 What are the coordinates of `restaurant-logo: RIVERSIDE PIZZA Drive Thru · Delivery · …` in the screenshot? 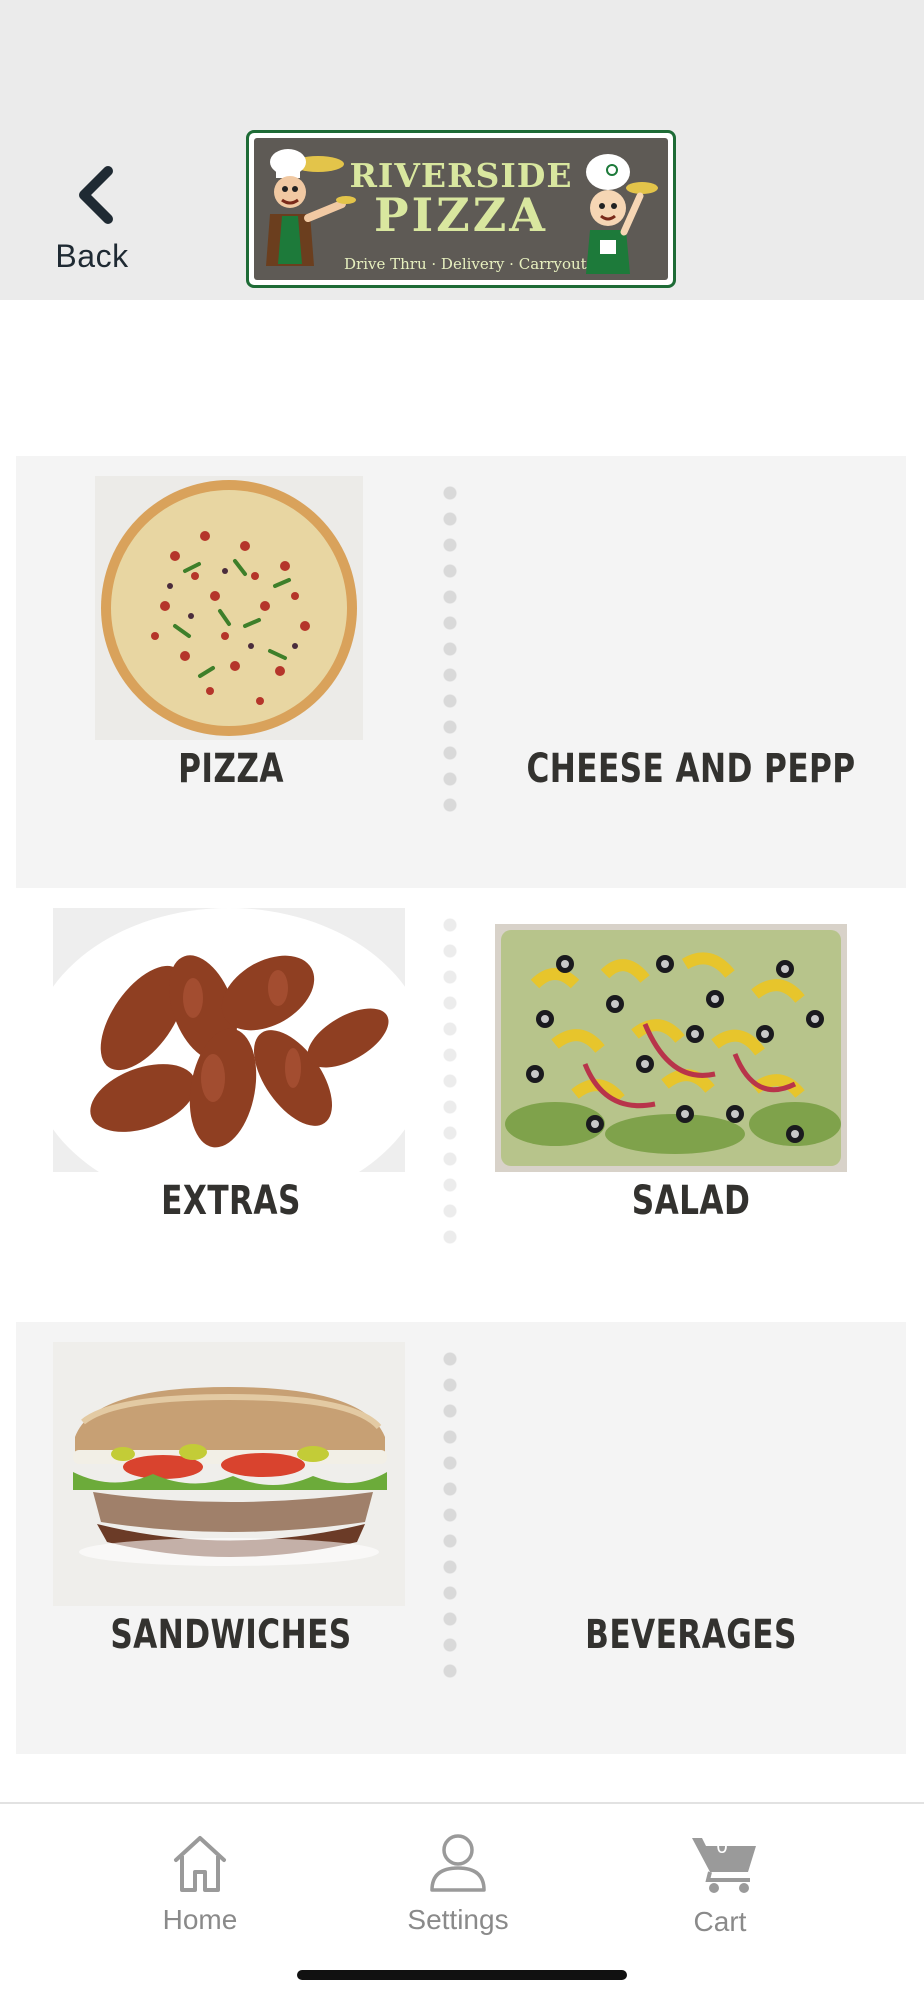 It's located at (461, 209).